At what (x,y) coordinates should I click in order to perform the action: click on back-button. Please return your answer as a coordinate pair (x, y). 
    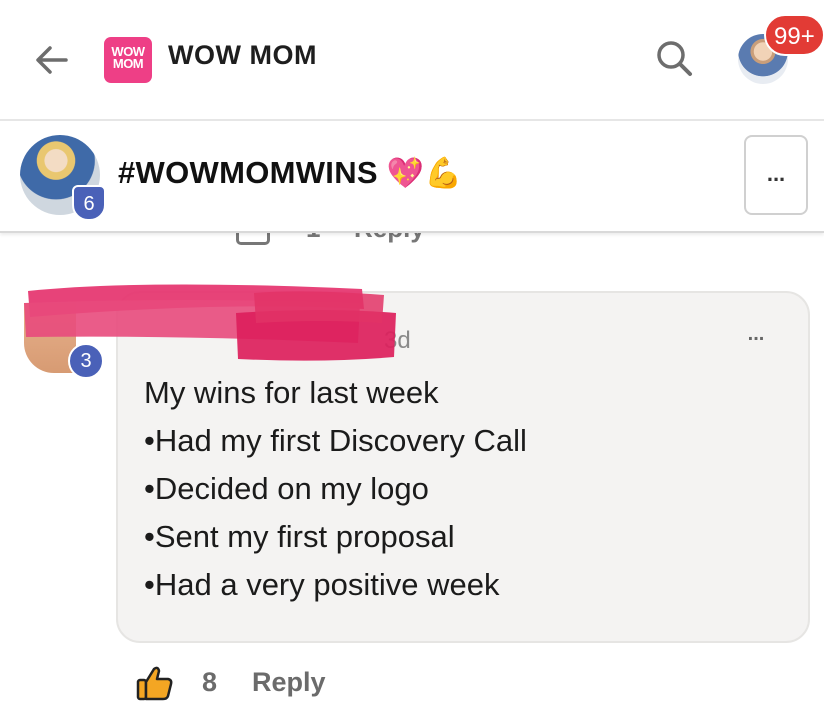
    Looking at the image, I should click on (52, 60).